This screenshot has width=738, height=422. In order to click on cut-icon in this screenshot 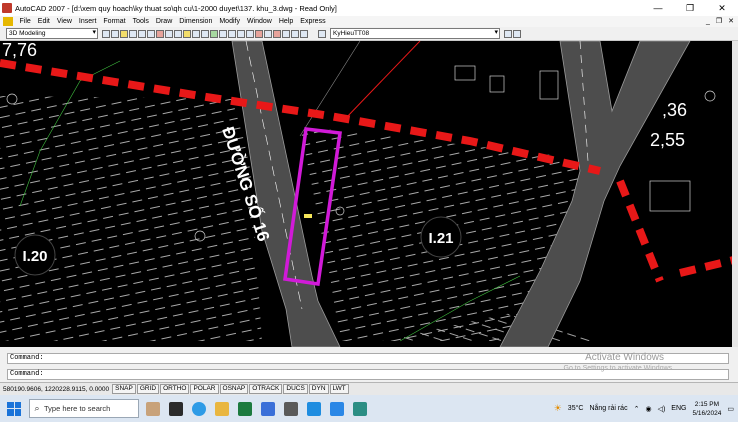, I will do `click(160, 33)`.